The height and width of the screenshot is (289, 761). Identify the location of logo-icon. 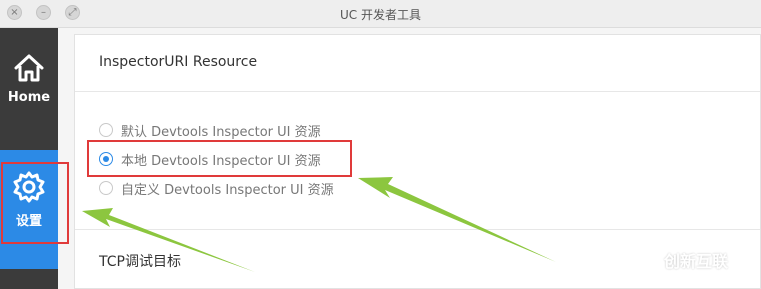
(643, 260).